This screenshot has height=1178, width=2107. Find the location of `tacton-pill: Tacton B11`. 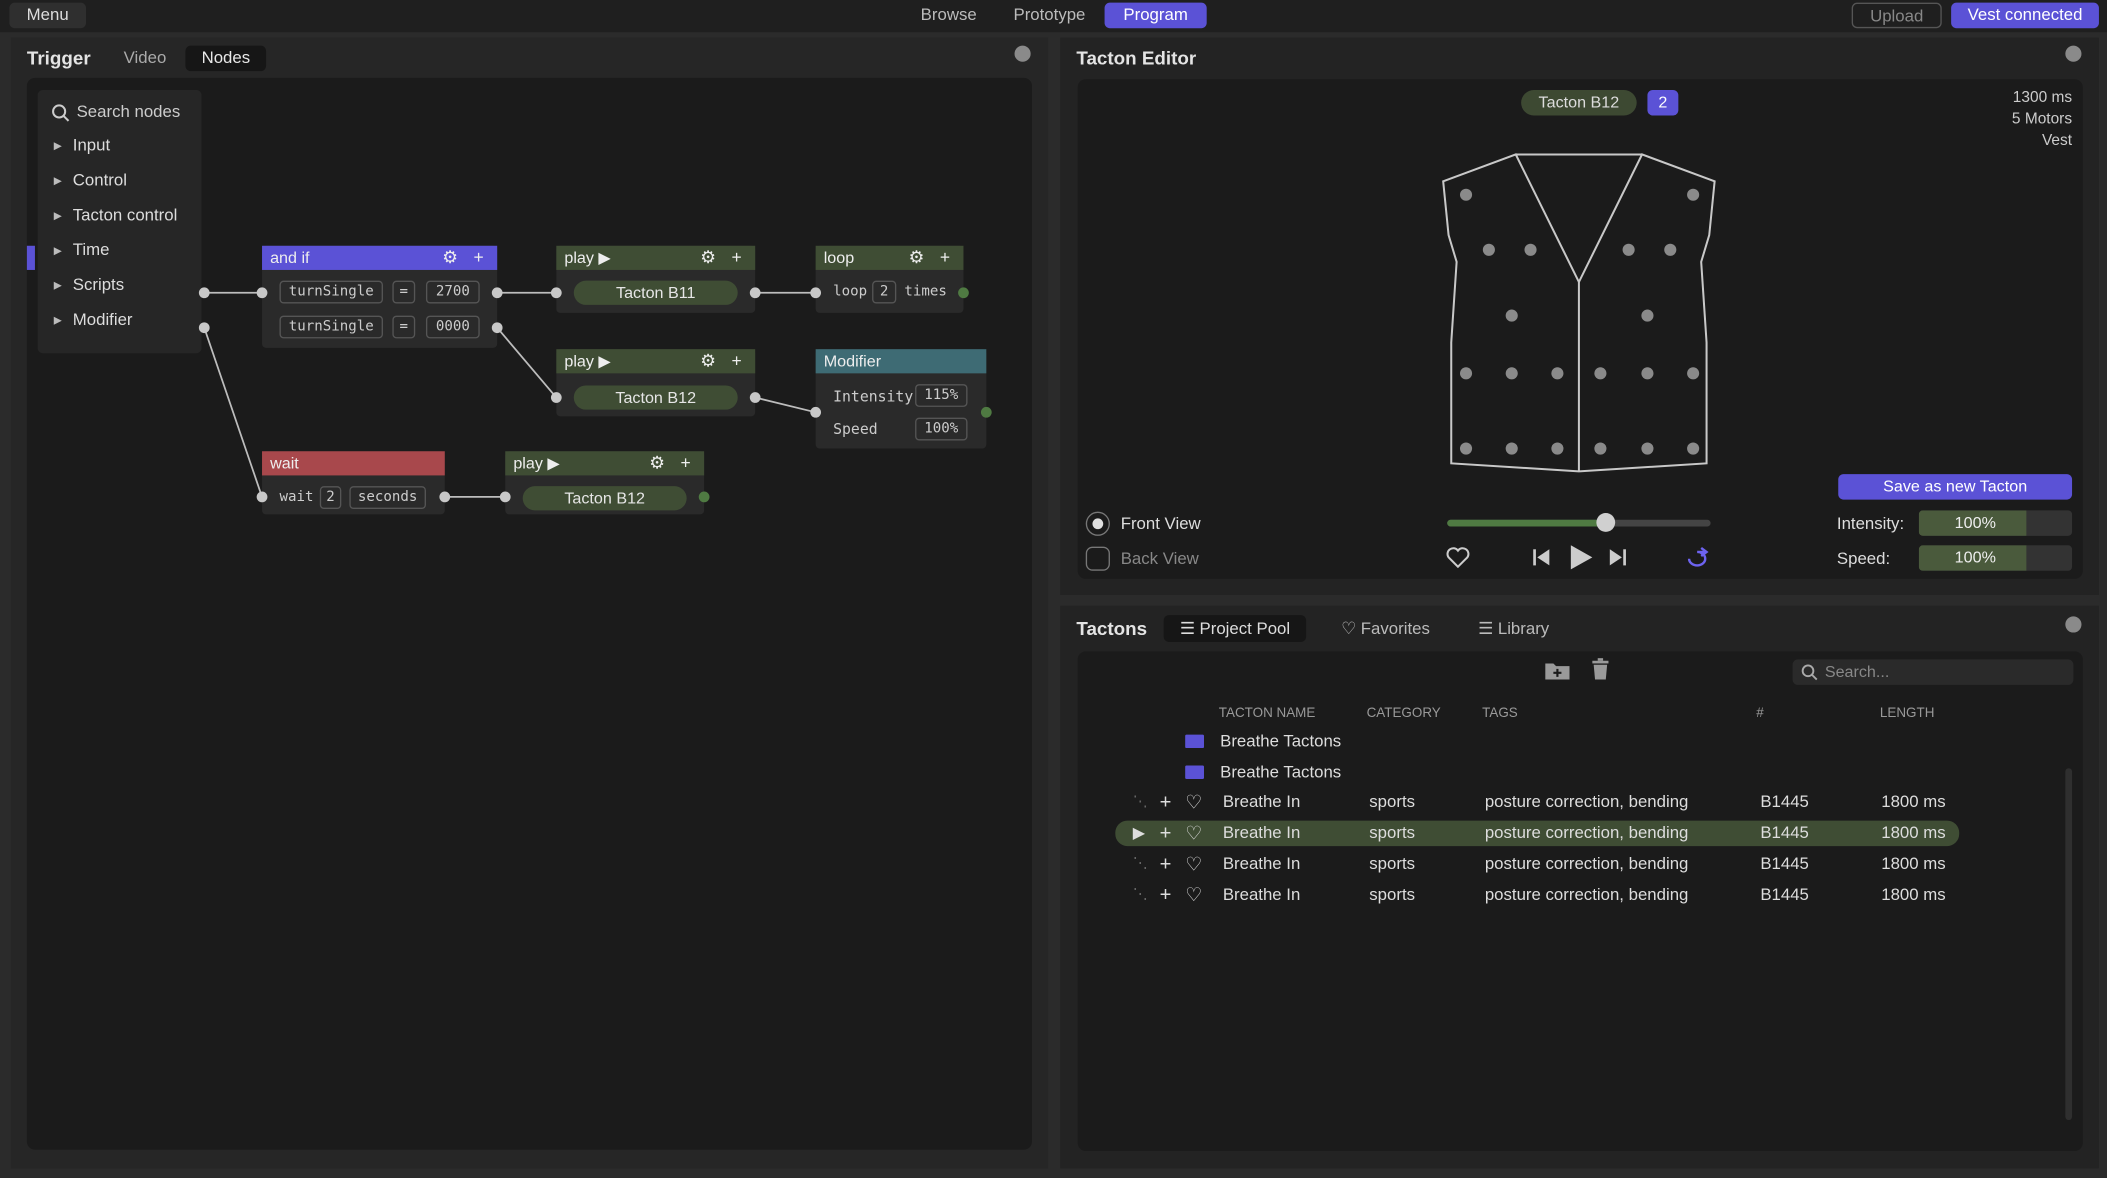

tacton-pill: Tacton B11 is located at coordinates (655, 292).